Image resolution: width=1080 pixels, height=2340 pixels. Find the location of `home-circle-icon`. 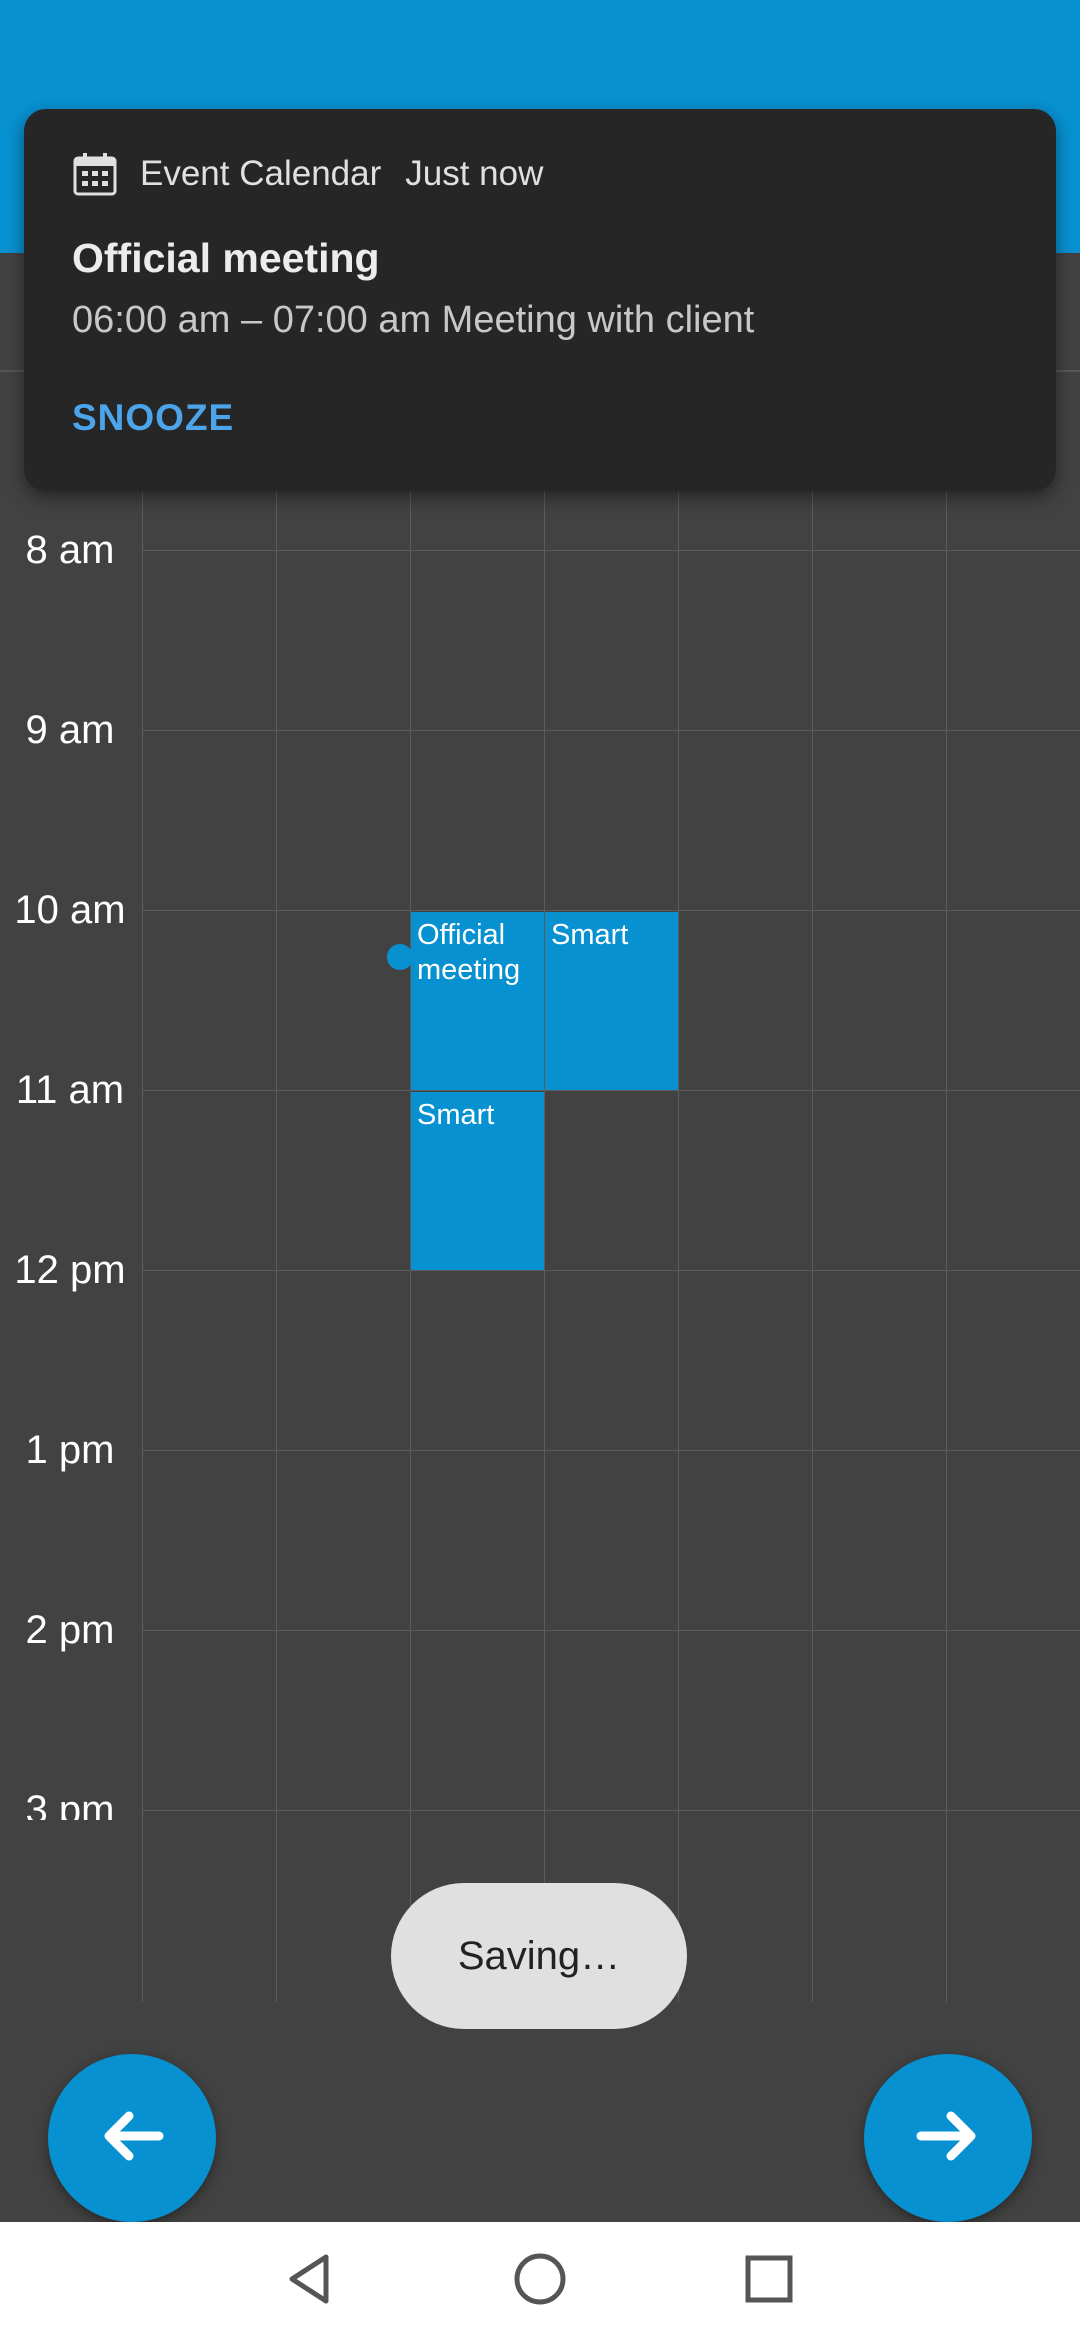

home-circle-icon is located at coordinates (540, 2281).